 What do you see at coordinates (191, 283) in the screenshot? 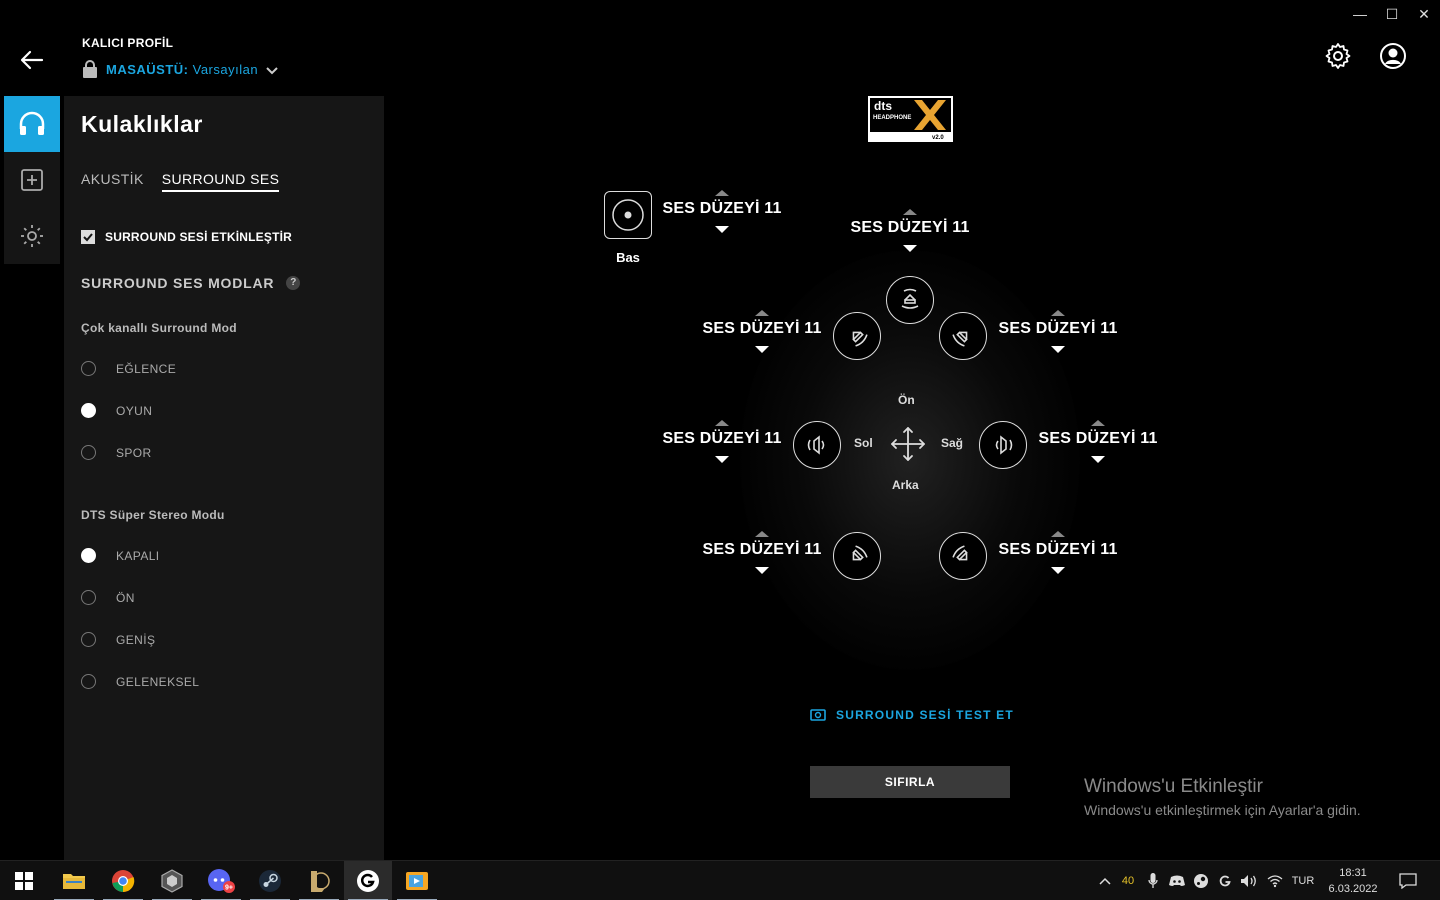
I see `surround-modes-header: SURROUND SES MODLAR ?` at bounding box center [191, 283].